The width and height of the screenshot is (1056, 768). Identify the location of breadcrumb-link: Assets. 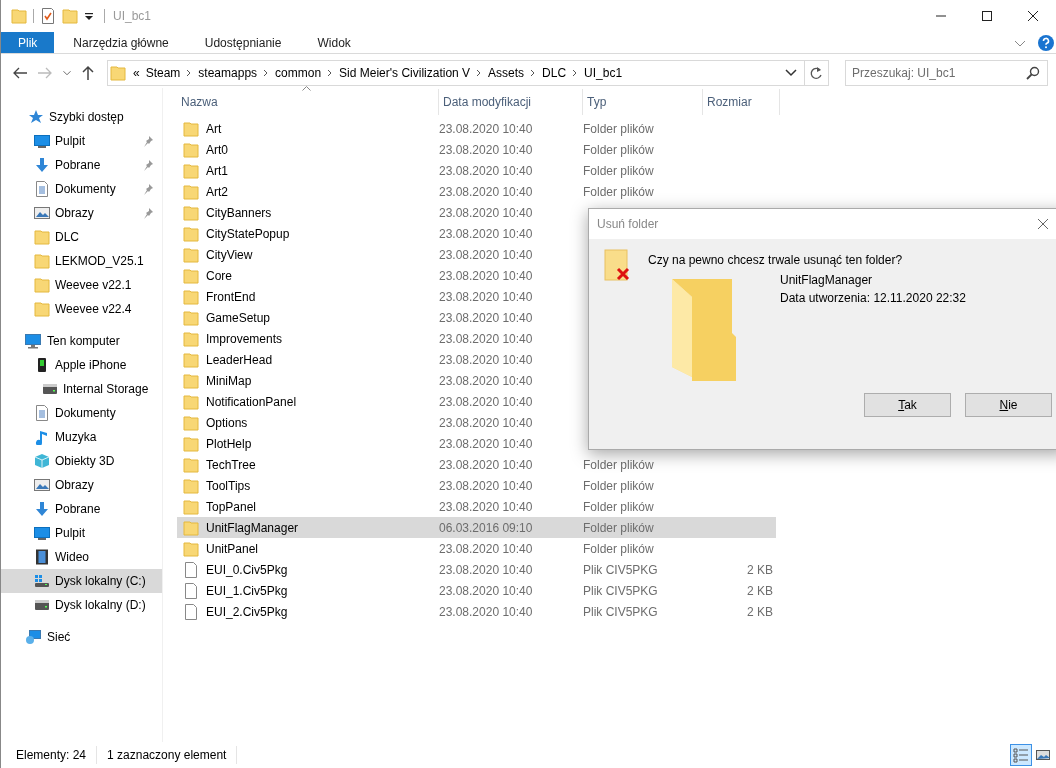
(506, 73).